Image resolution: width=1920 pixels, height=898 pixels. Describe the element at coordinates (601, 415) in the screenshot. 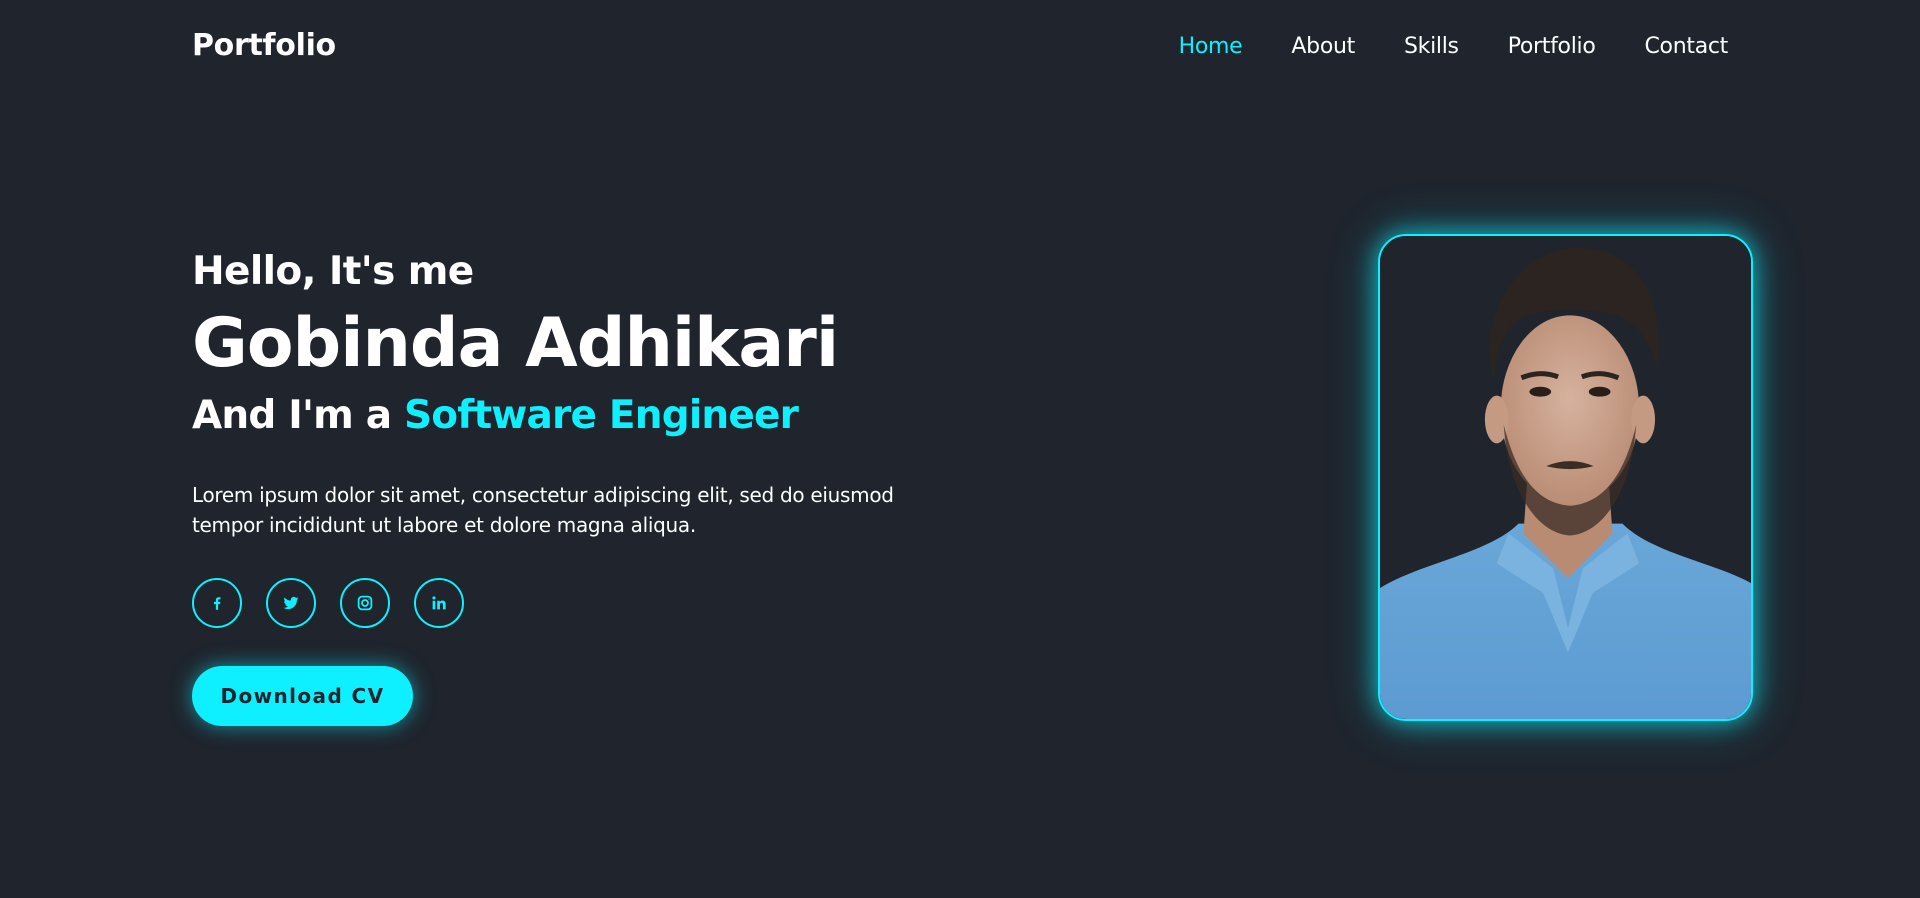

I see `role-highlight: Software Engineer` at that location.